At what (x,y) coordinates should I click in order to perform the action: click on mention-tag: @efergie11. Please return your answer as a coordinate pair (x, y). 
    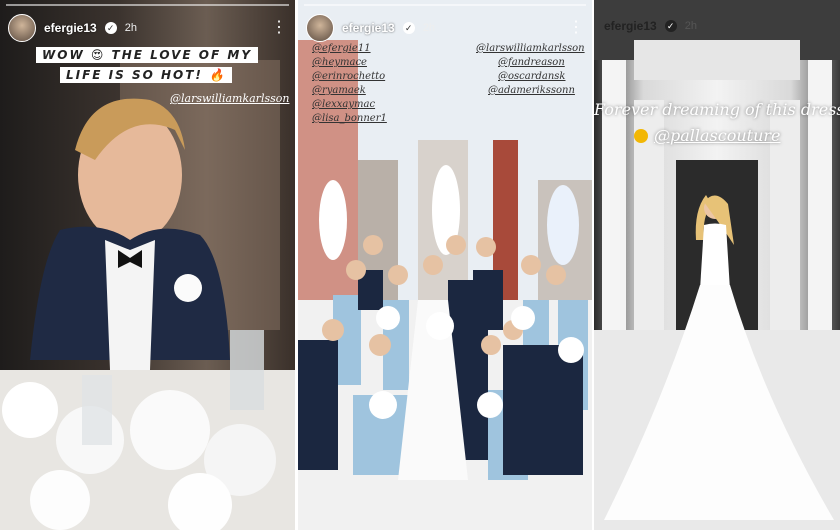
    Looking at the image, I should click on (349, 49).